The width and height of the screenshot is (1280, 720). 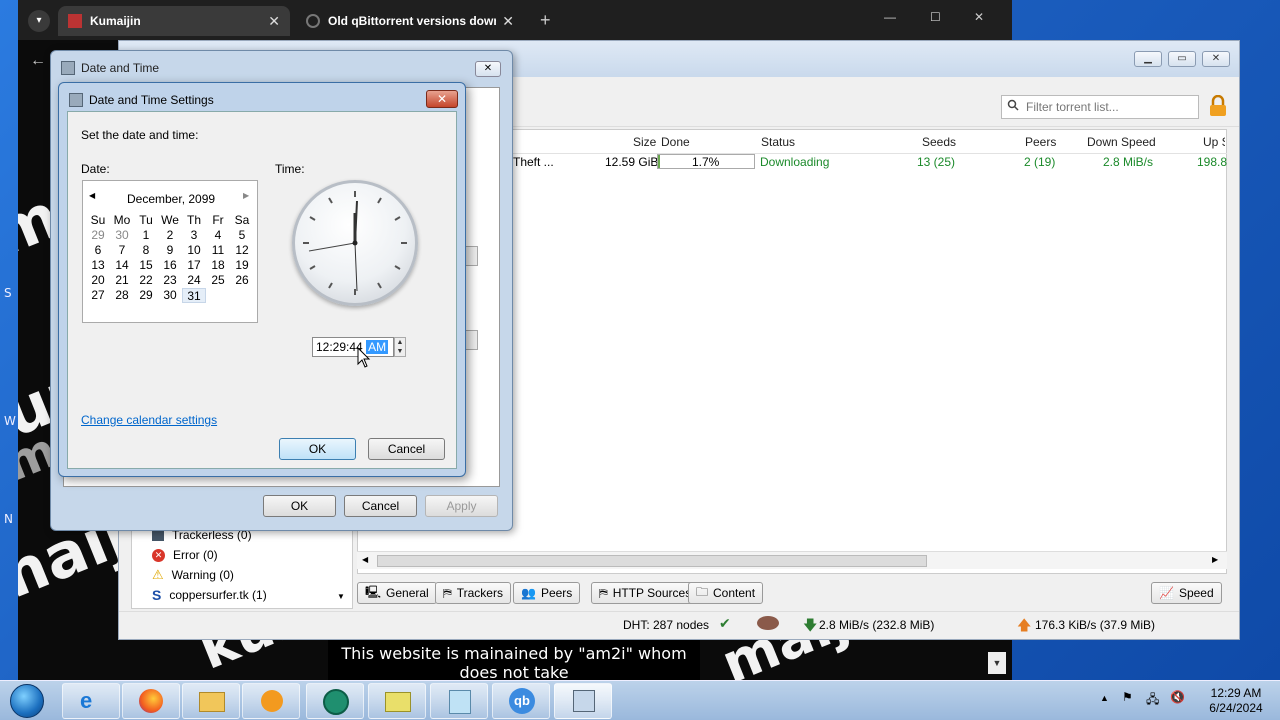 What do you see at coordinates (98, 280) in the screenshot?
I see `calendar-day: 20` at bounding box center [98, 280].